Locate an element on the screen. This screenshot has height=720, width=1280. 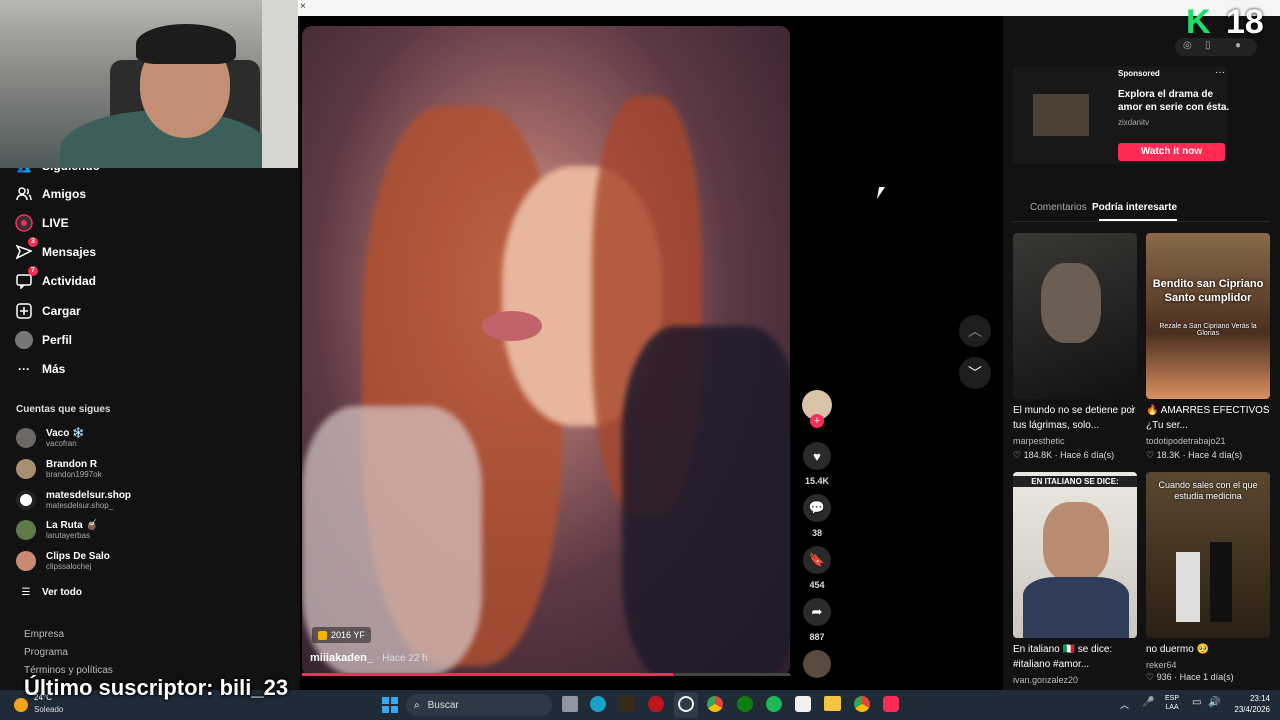
nav-more: ··· Más is located at coordinates (39, 369).